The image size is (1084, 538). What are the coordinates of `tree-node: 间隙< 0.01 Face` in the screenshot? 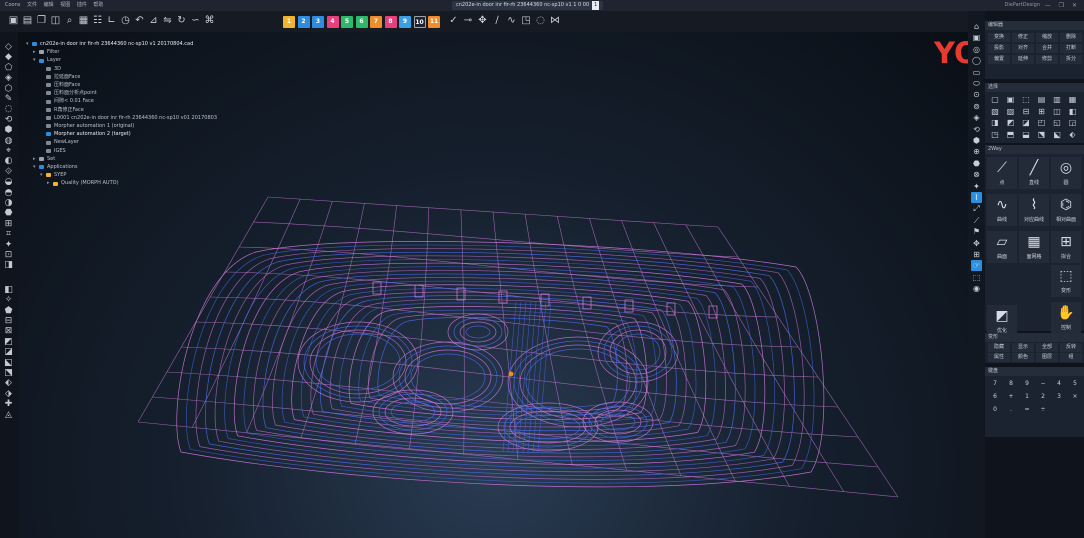 It's located at (121, 101).